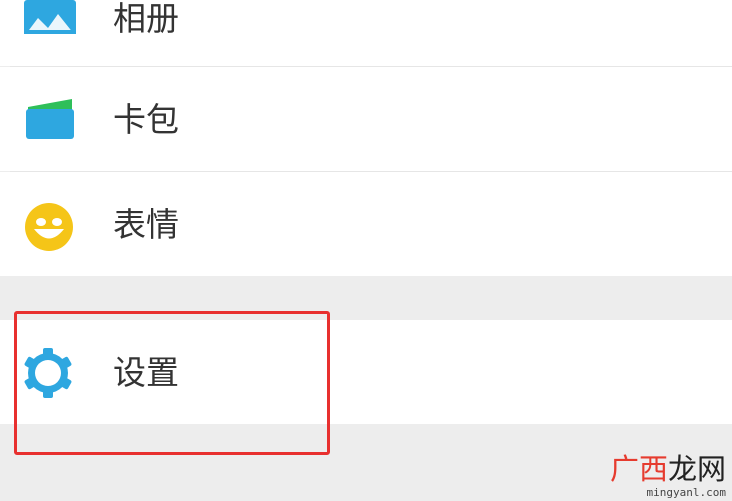 This screenshot has width=732, height=501. Describe the element at coordinates (172, 383) in the screenshot. I see `highlight-box` at that location.